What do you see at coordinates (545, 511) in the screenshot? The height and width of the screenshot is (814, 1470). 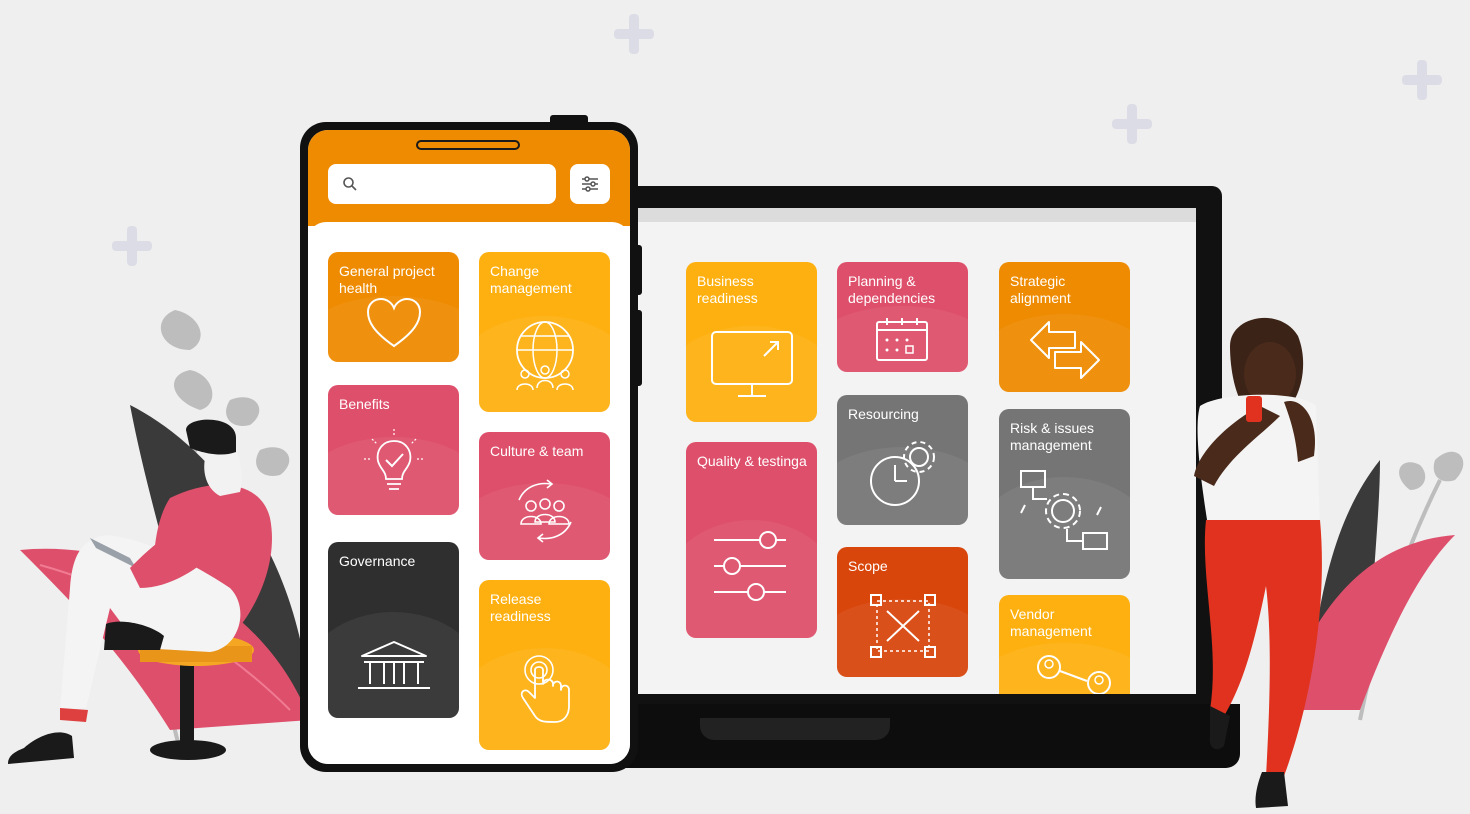 I see `team-cycle-icon` at bounding box center [545, 511].